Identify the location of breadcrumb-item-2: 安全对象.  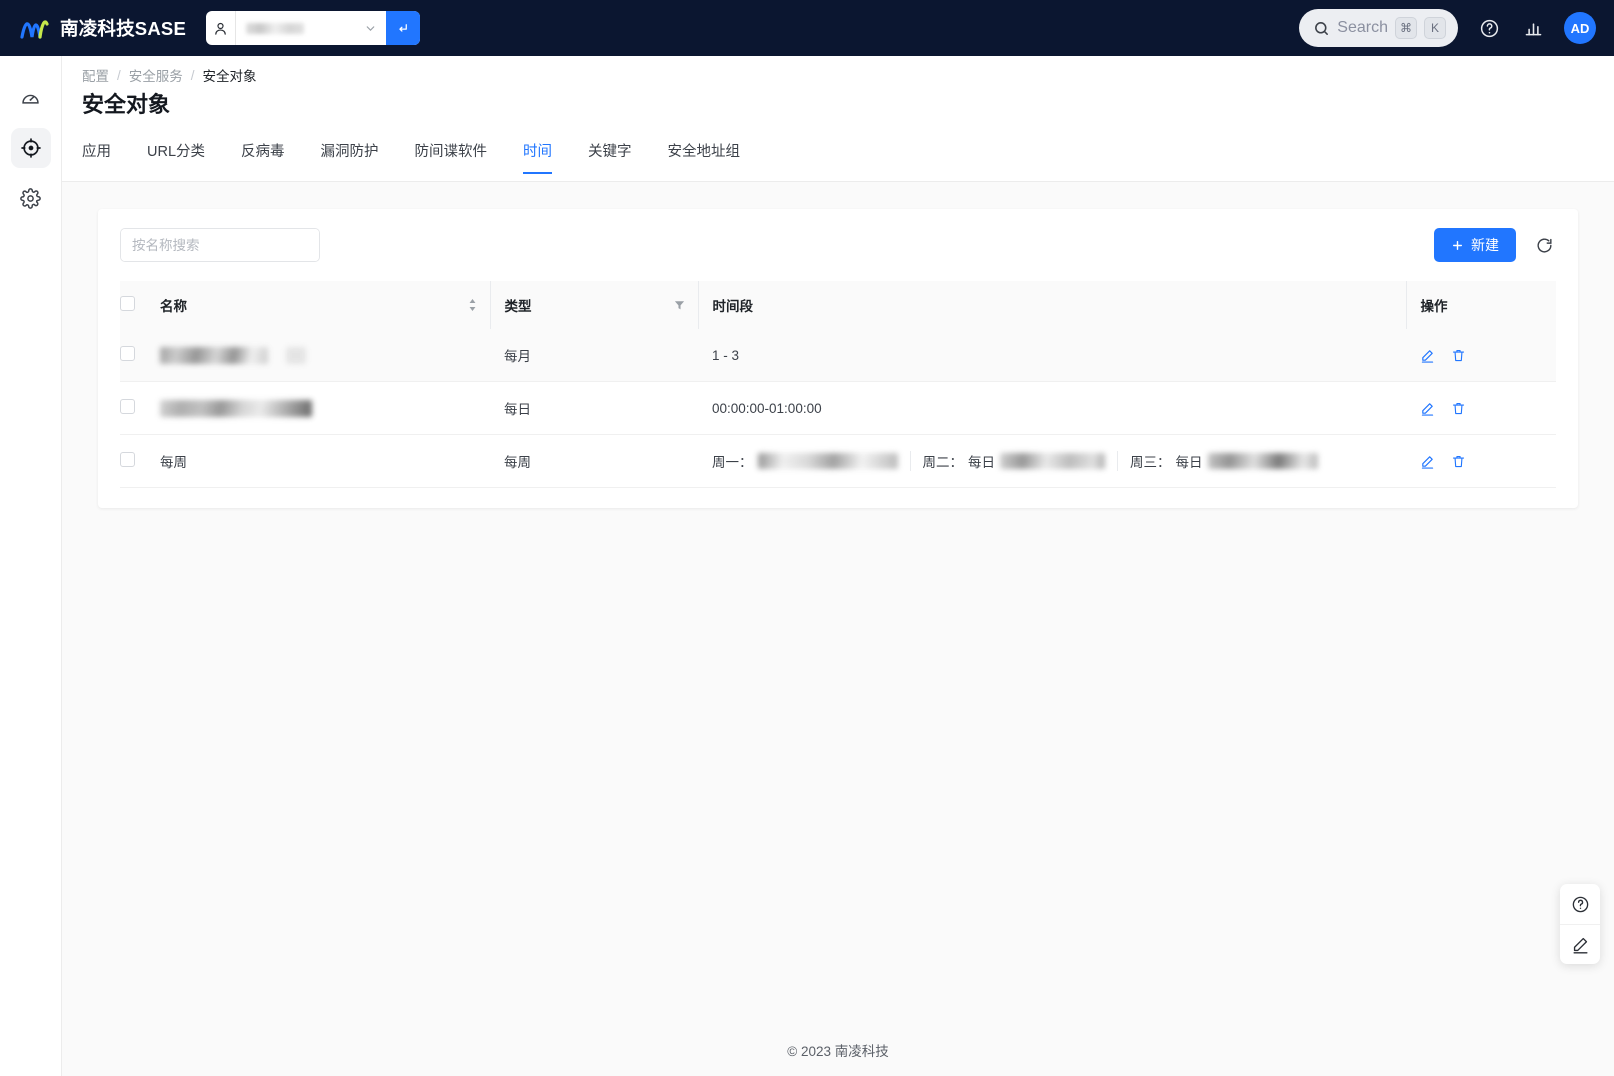
(229, 76).